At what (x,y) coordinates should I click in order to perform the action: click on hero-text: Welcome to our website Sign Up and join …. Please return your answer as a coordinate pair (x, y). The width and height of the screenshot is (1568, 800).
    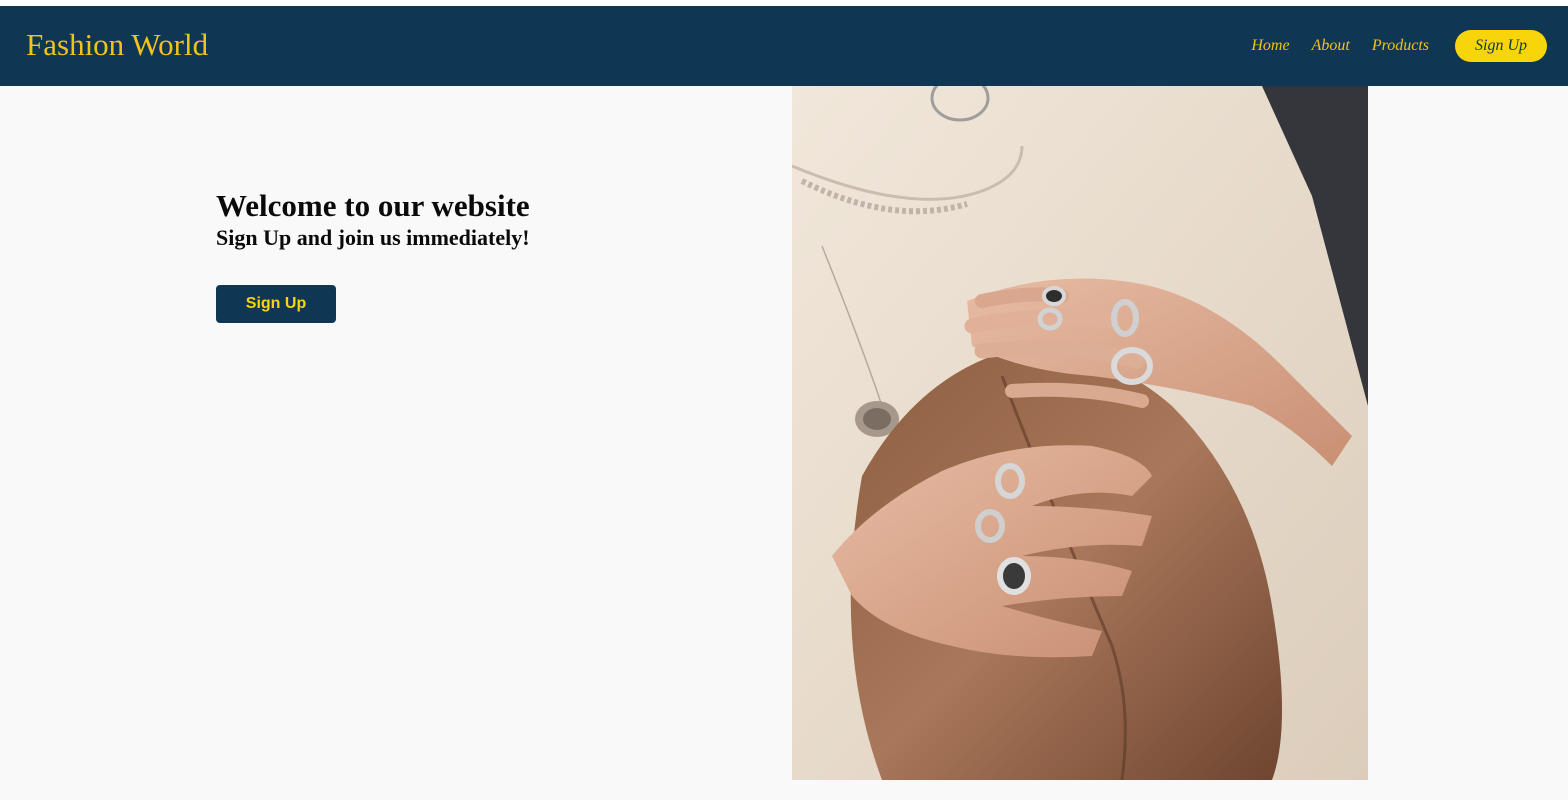
    Looking at the image, I should click on (476, 220).